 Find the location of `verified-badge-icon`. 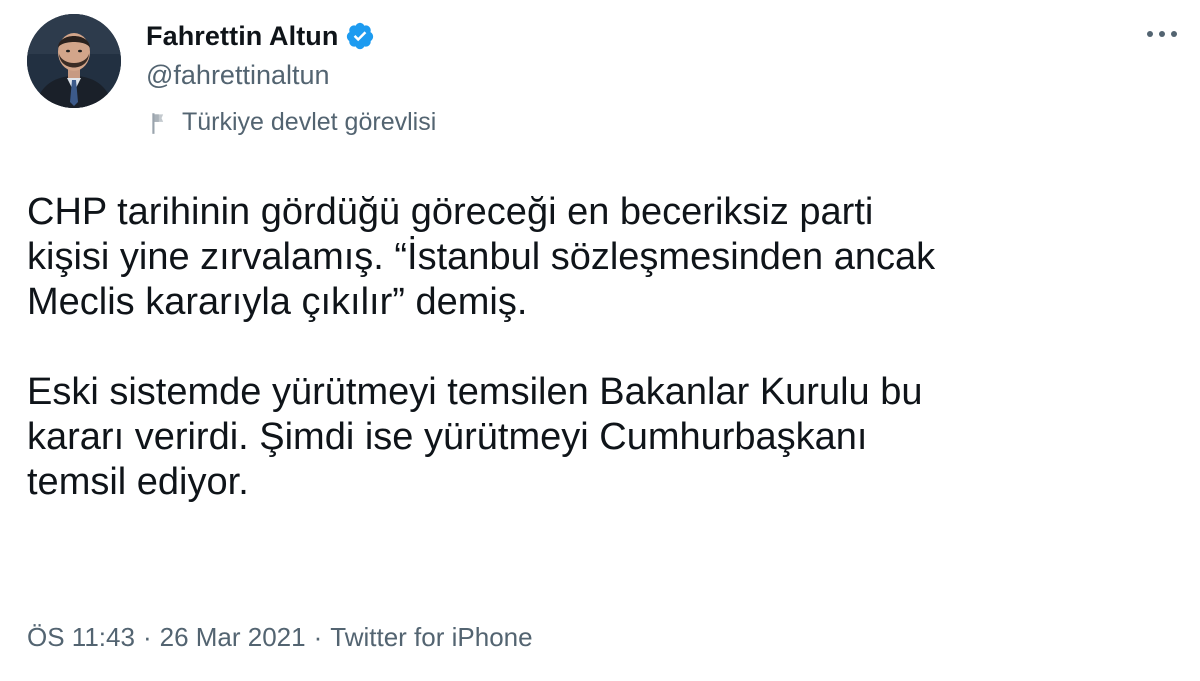

verified-badge-icon is located at coordinates (360, 36).